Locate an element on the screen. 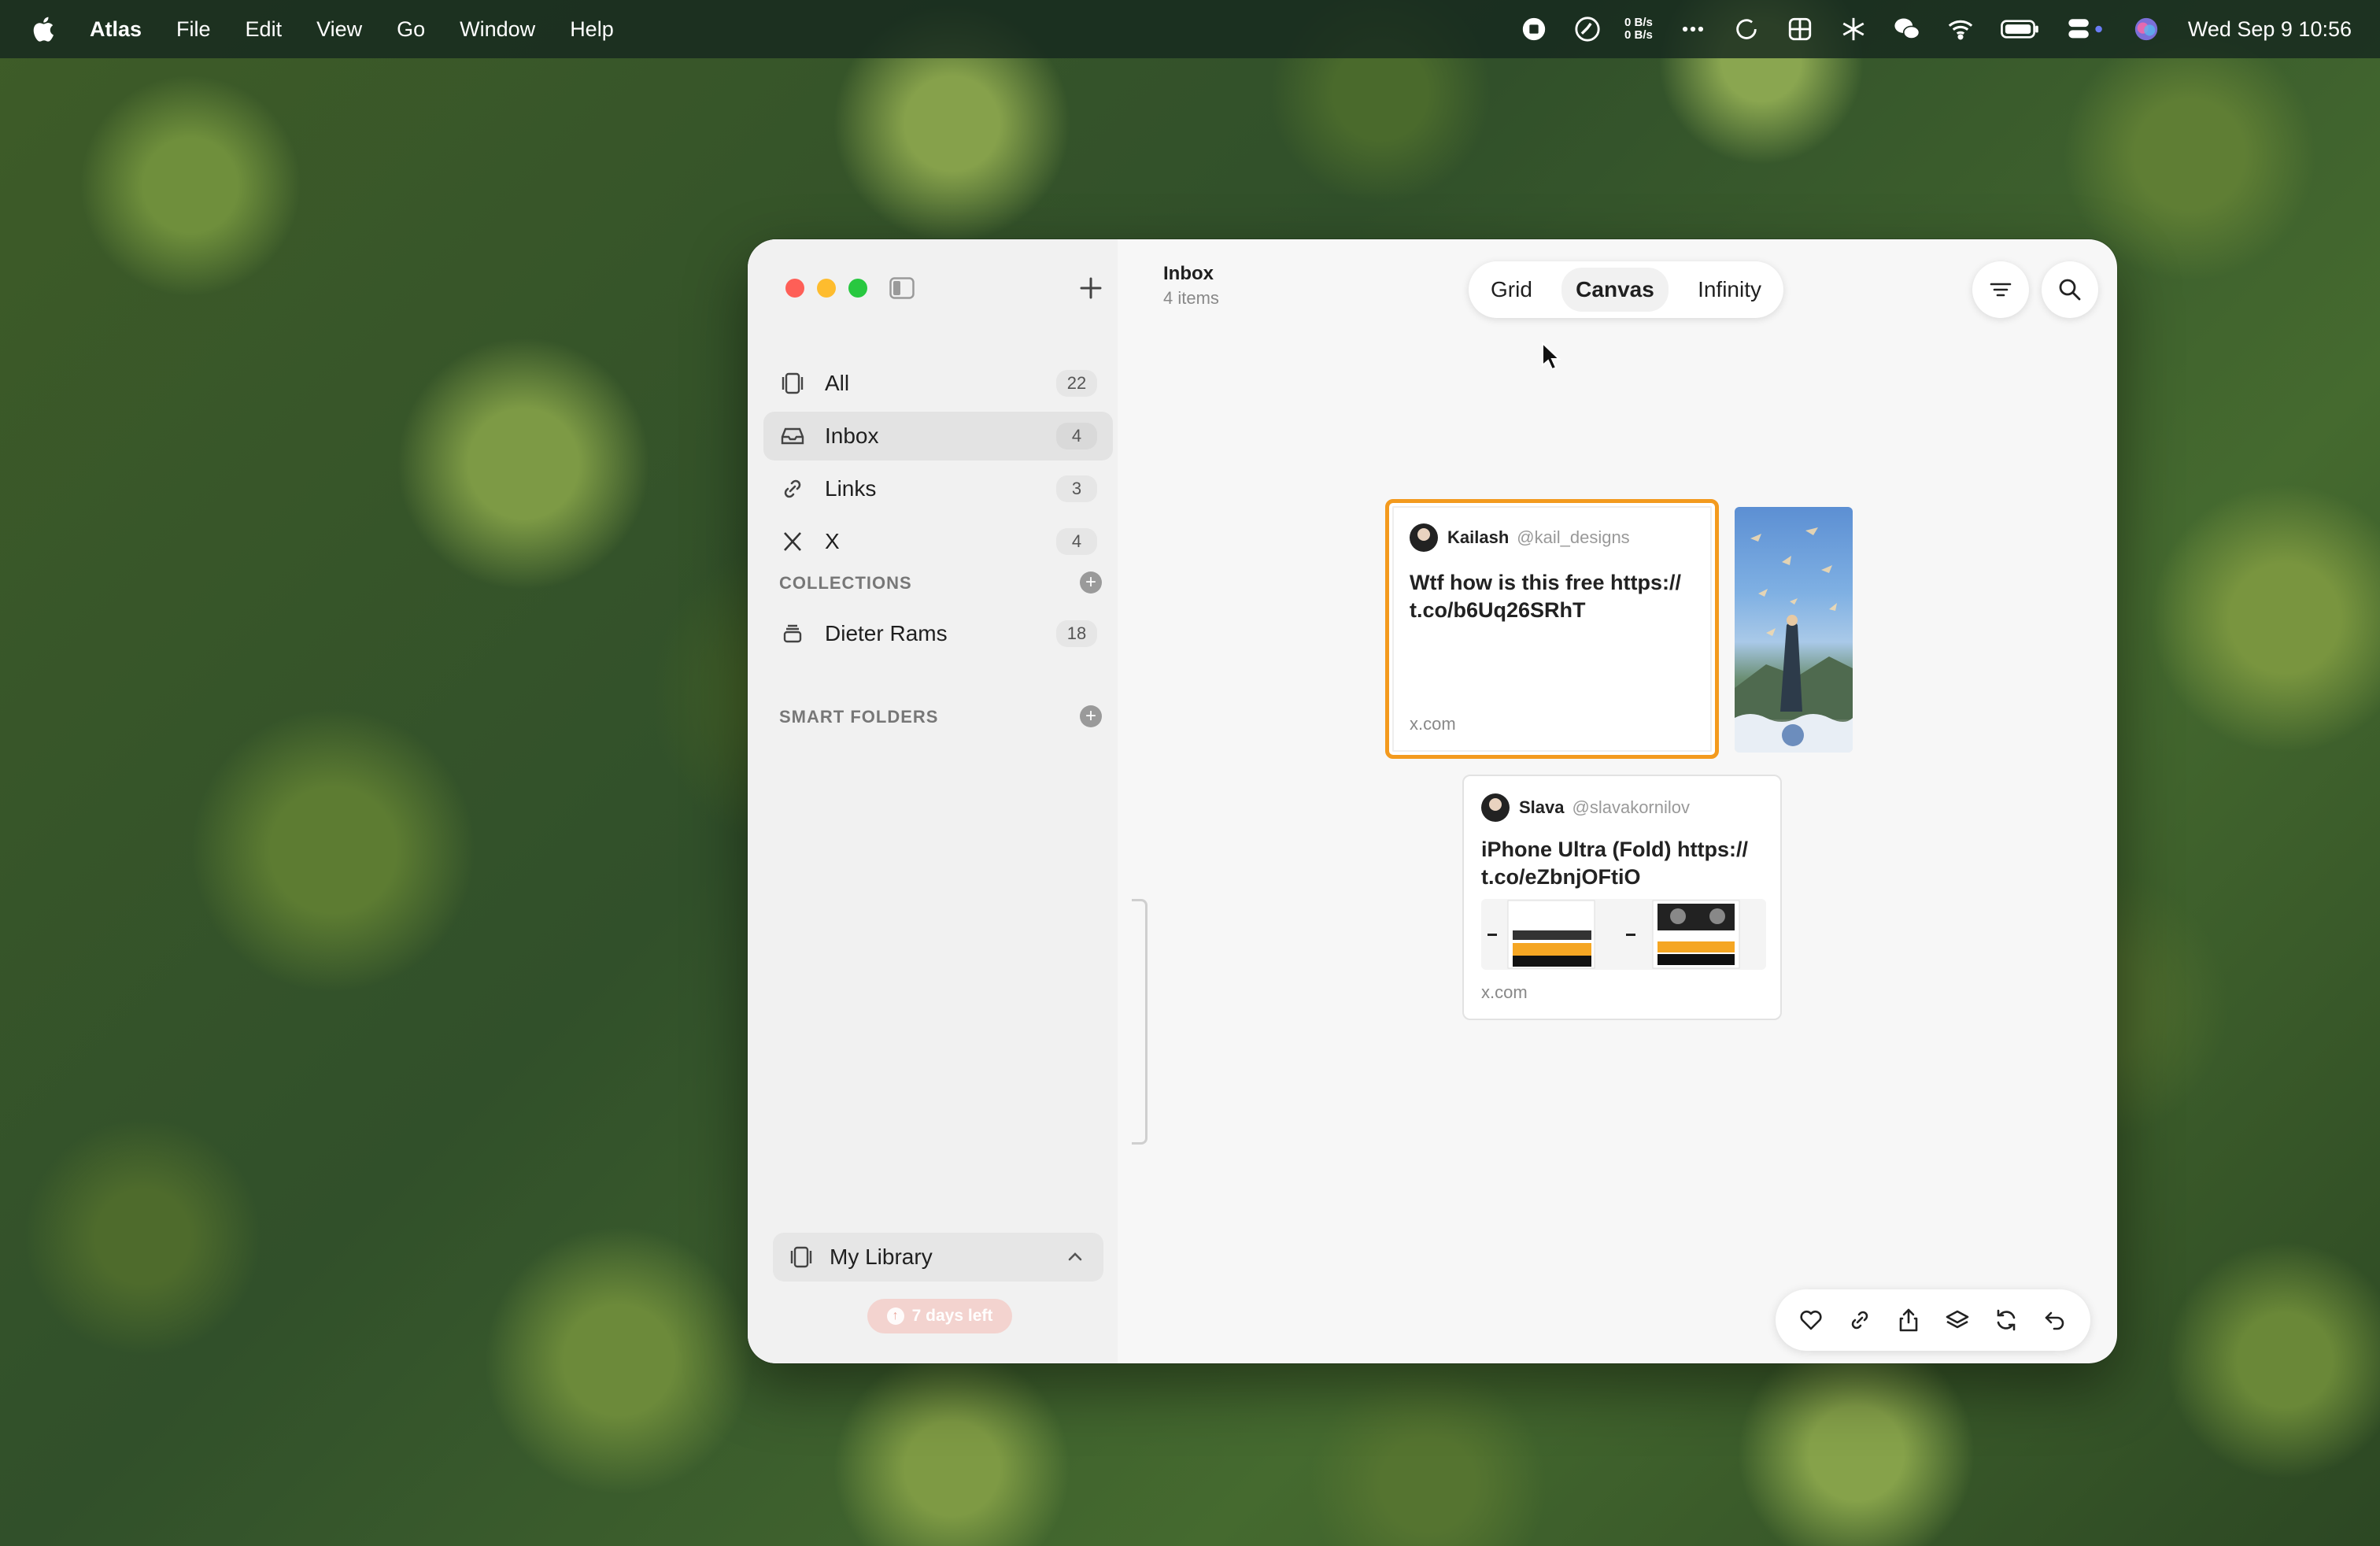 This screenshot has height=1546, width=2380. siri-icon is located at coordinates (2146, 29).